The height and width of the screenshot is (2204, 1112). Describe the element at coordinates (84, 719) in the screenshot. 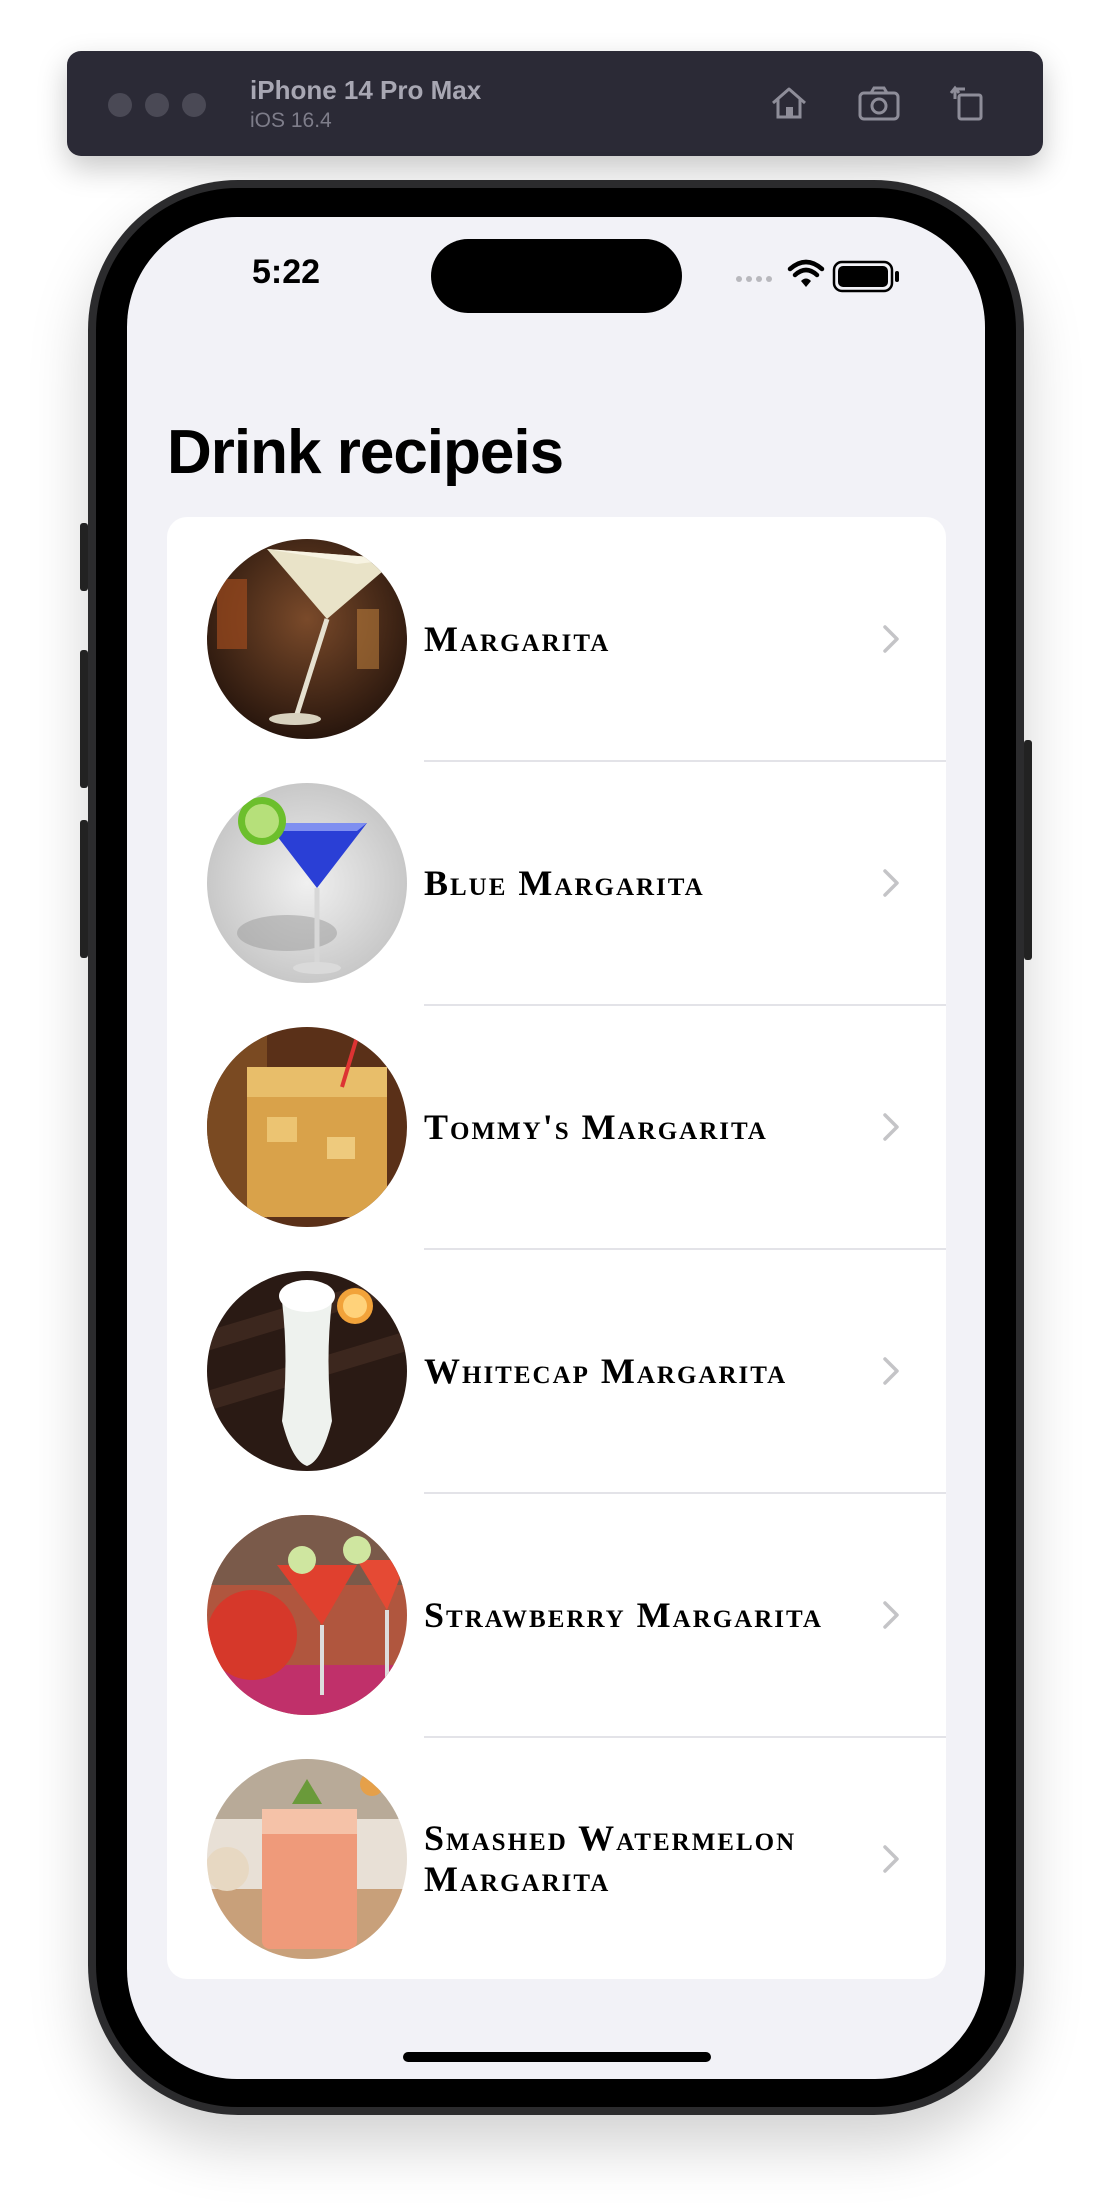

I see `volume-up-button` at that location.